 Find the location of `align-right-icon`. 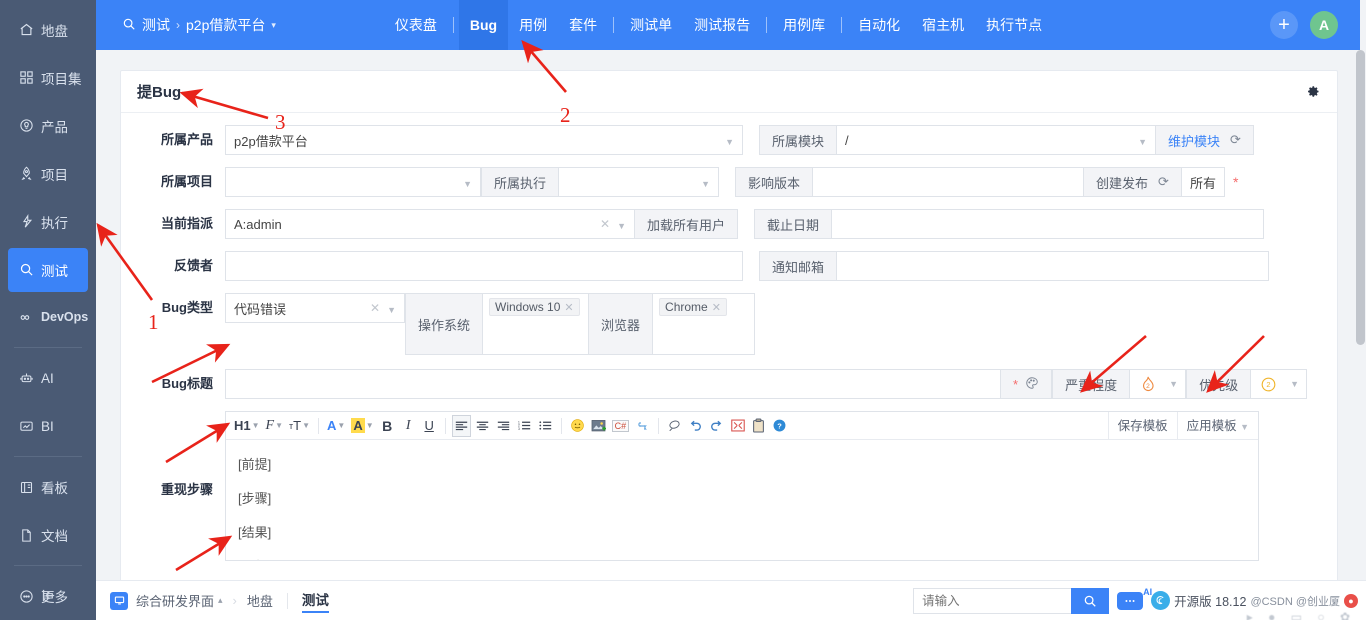

align-right-icon is located at coordinates (503, 426).